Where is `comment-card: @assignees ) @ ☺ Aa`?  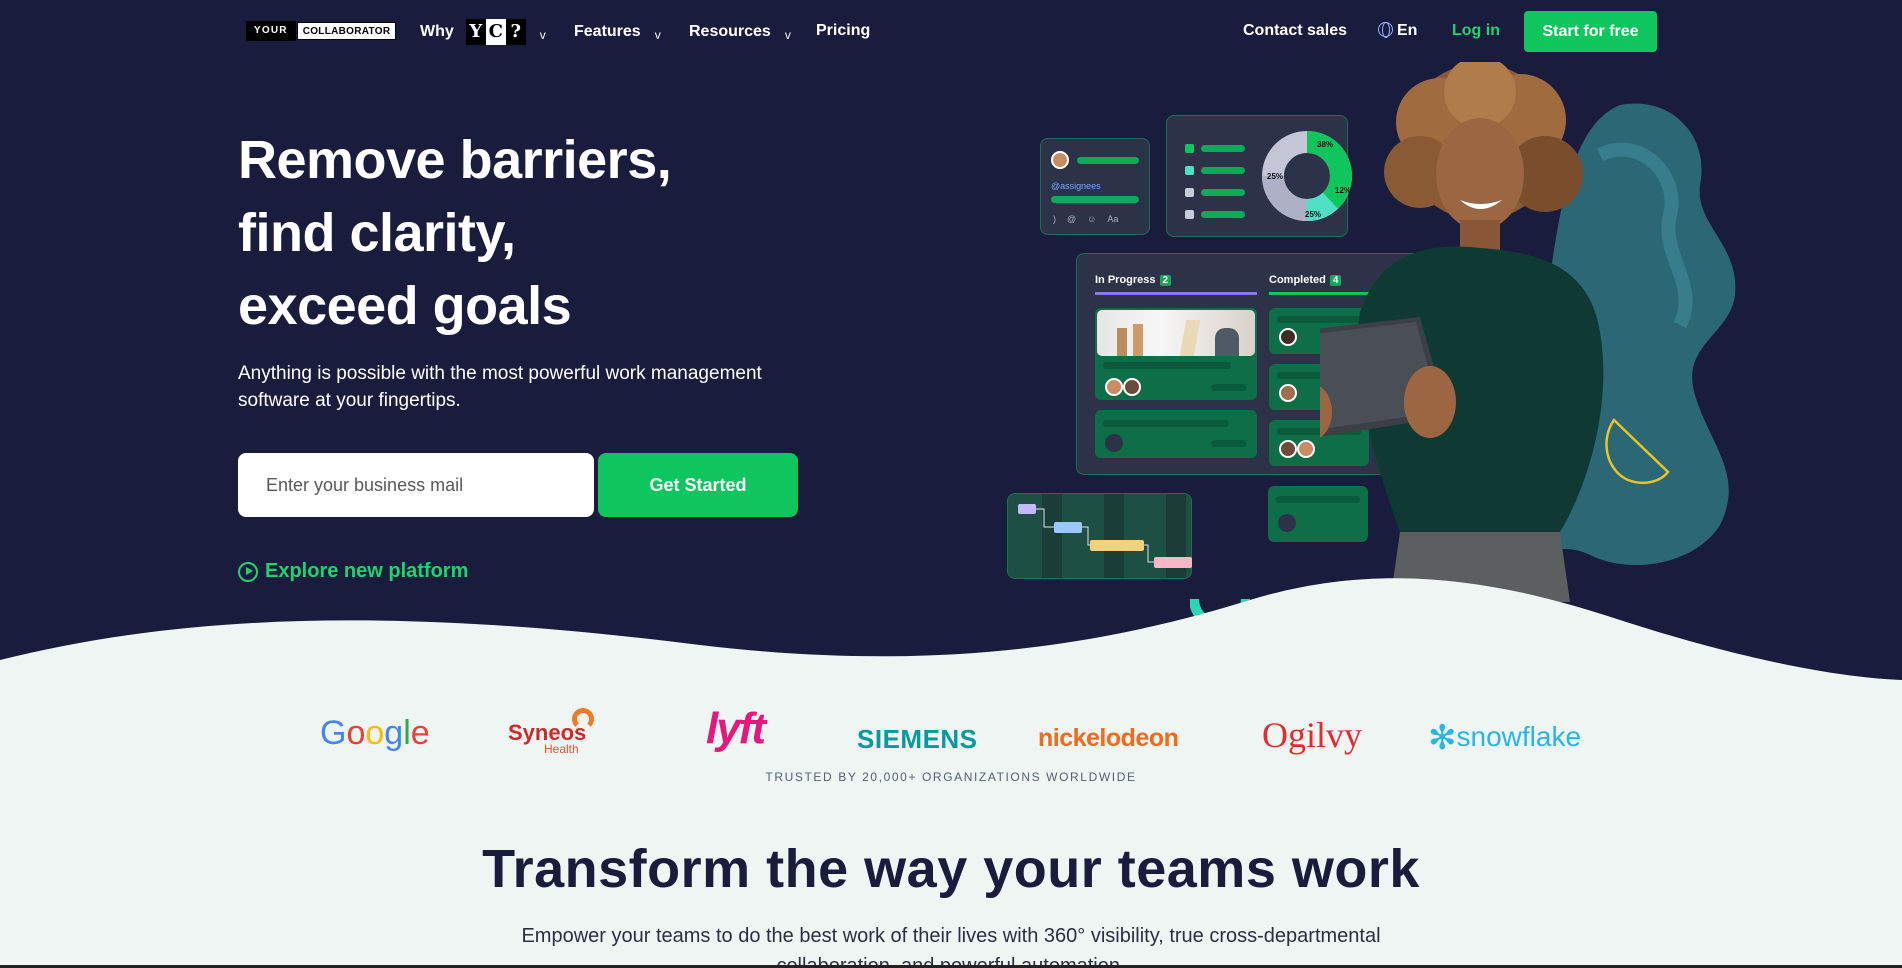
comment-card: @assignees ) @ ☺ Aa is located at coordinates (1095, 186).